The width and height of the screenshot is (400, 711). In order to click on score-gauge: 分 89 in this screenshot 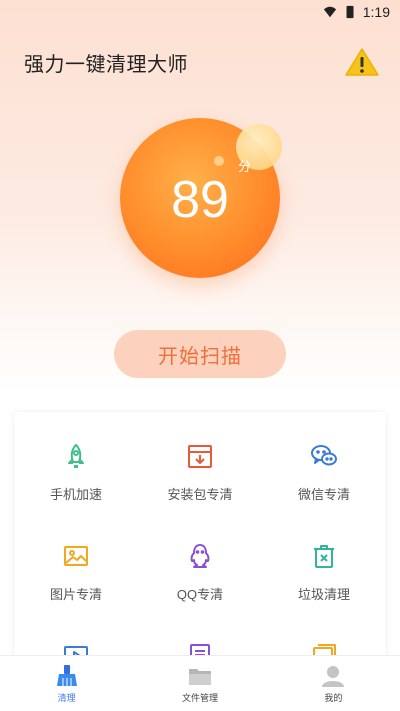, I will do `click(201, 198)`.